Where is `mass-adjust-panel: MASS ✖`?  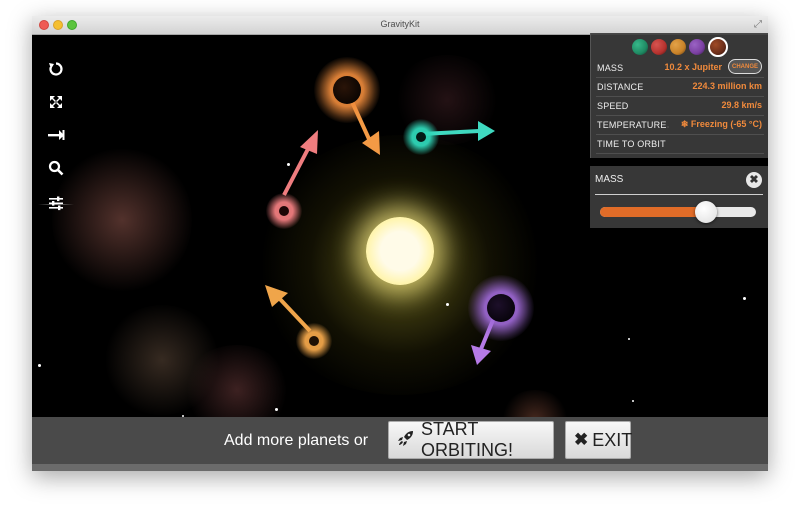
mass-adjust-panel: MASS ✖ is located at coordinates (679, 197).